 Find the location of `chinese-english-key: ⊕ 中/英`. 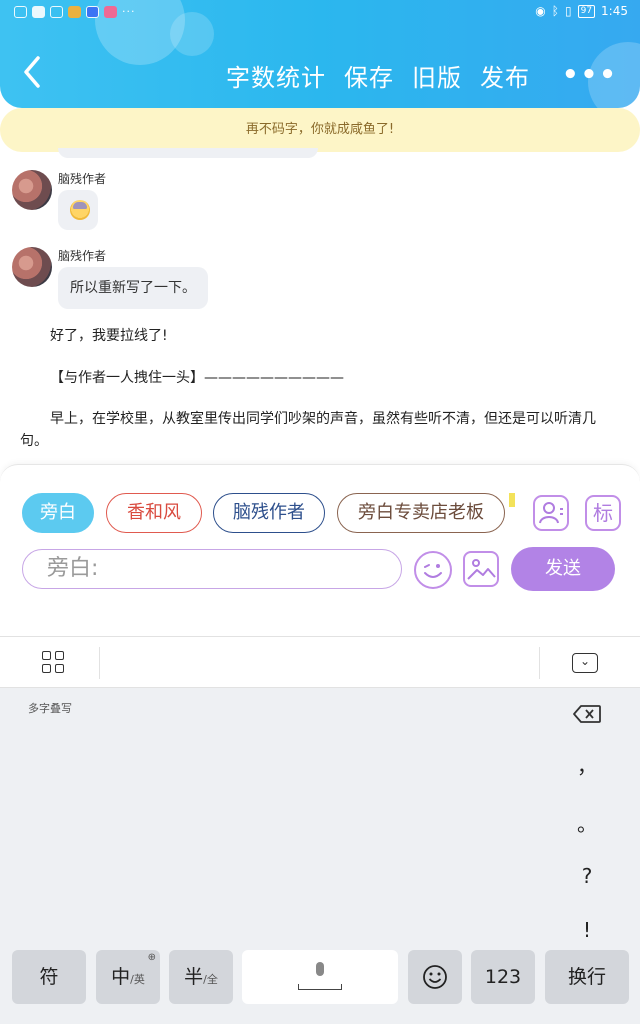

chinese-english-key: ⊕ 中/英 is located at coordinates (128, 977).